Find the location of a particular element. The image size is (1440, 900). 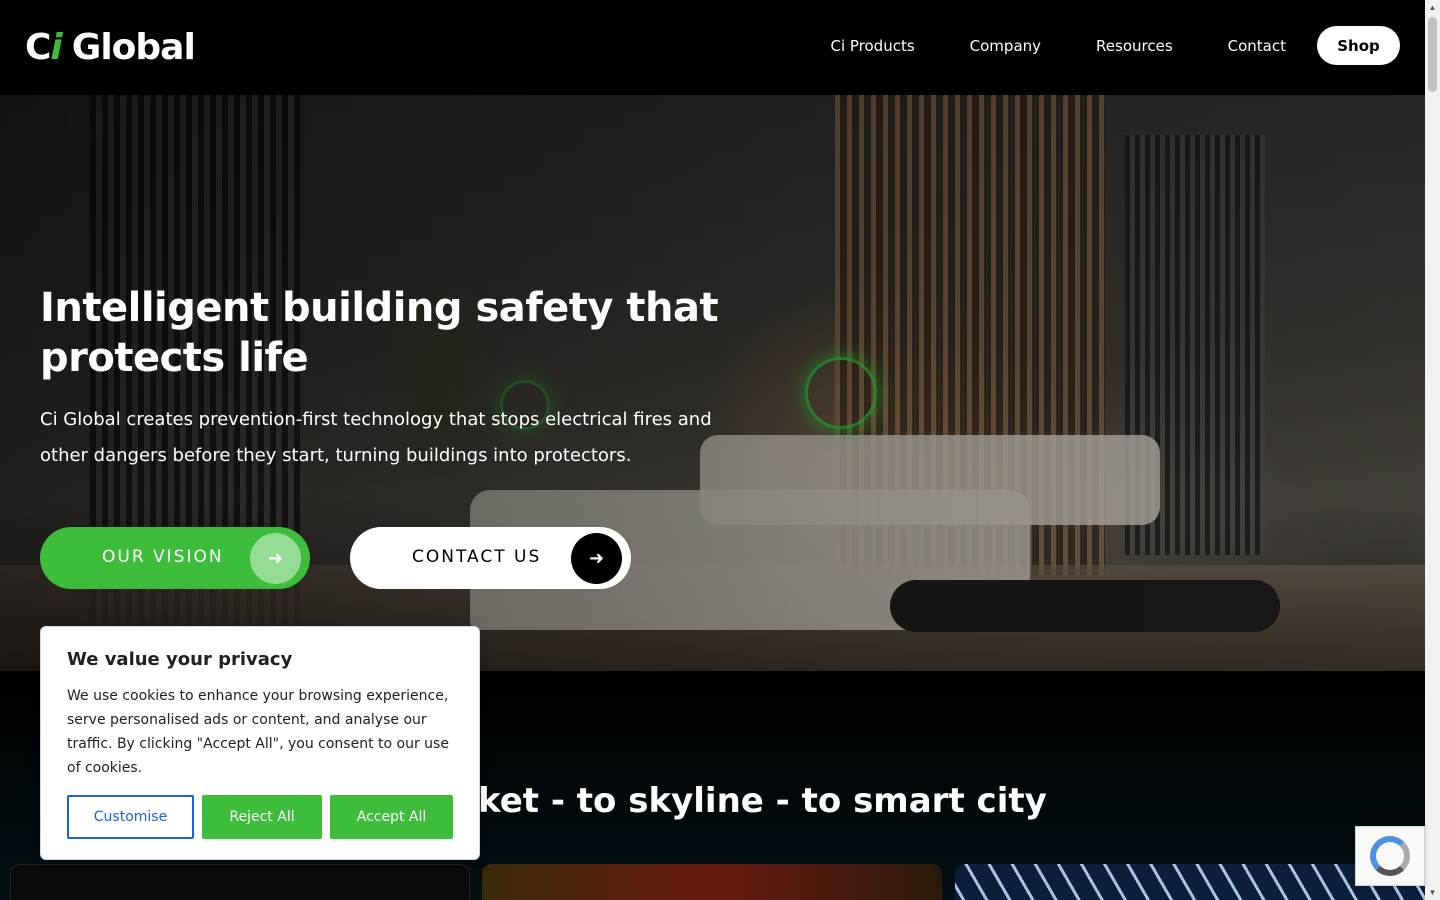

ci-global-logo: Ci Global is located at coordinates (110, 47).